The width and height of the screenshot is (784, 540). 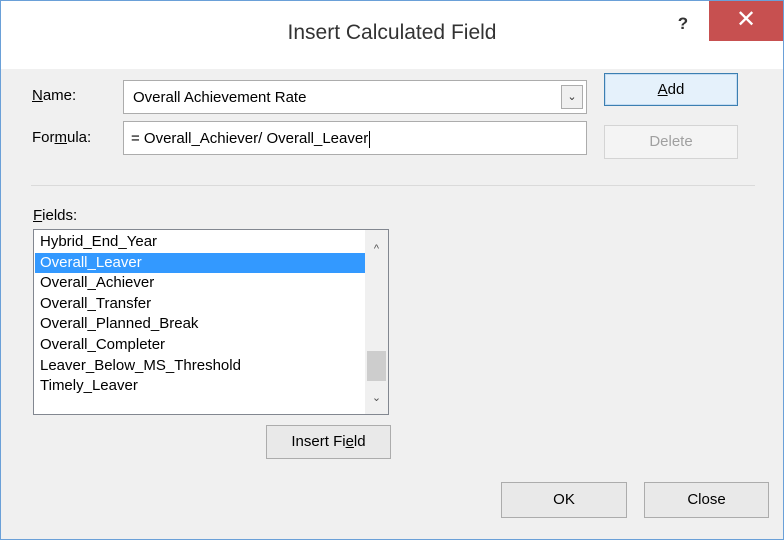 I want to click on add-button: Add, so click(x=671, y=89).